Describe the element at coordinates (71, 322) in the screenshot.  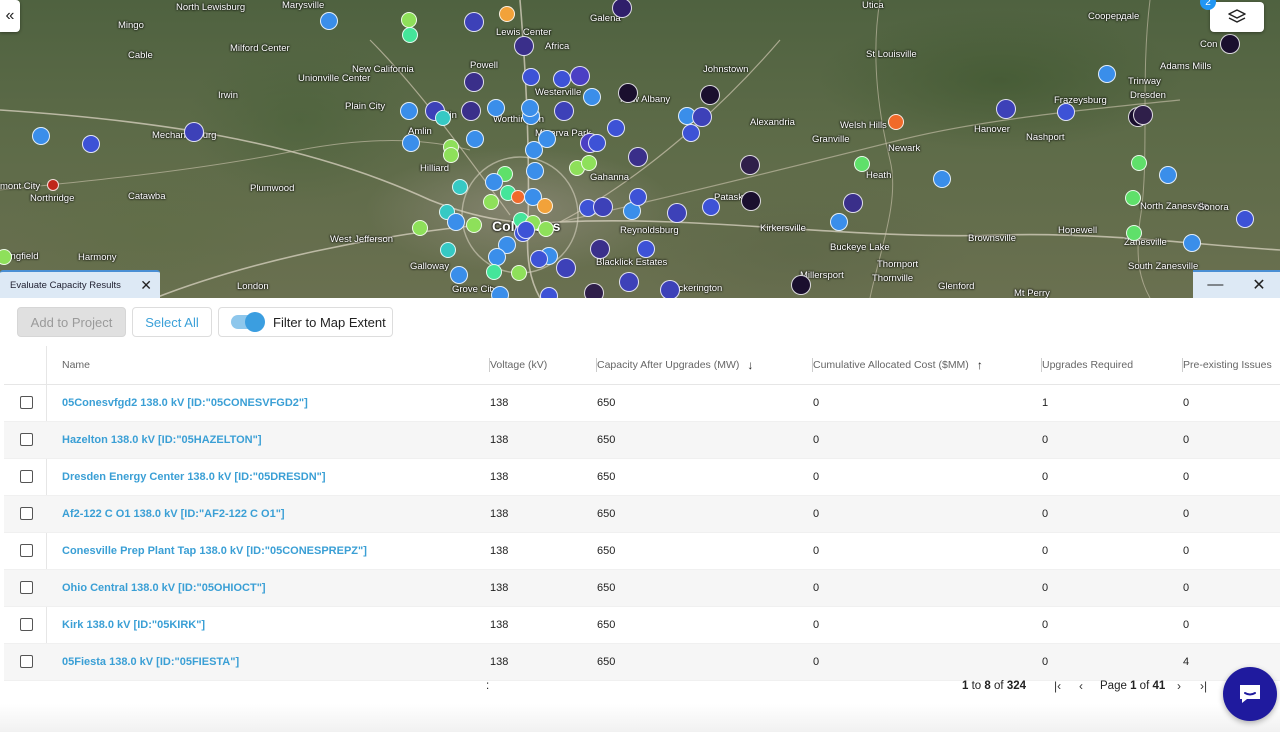
I see `add-to-project-button: Add to Project` at that location.